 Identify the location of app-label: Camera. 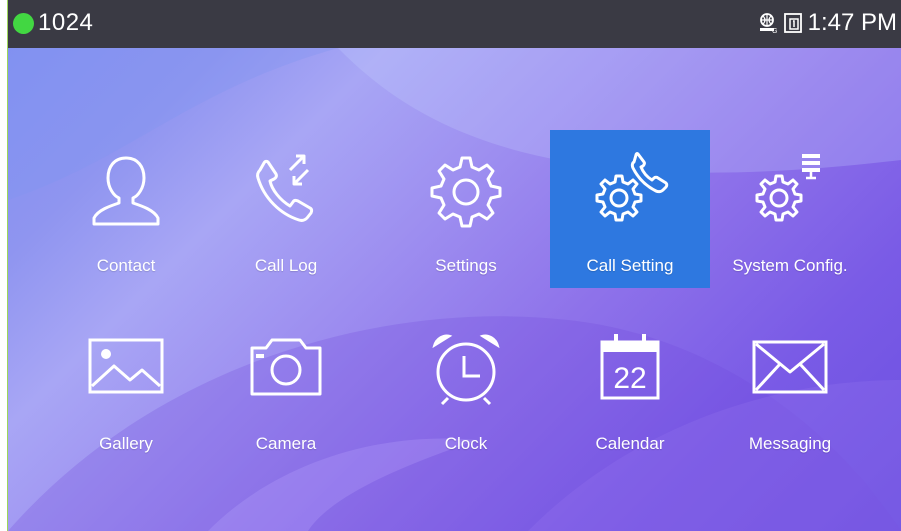
(286, 443).